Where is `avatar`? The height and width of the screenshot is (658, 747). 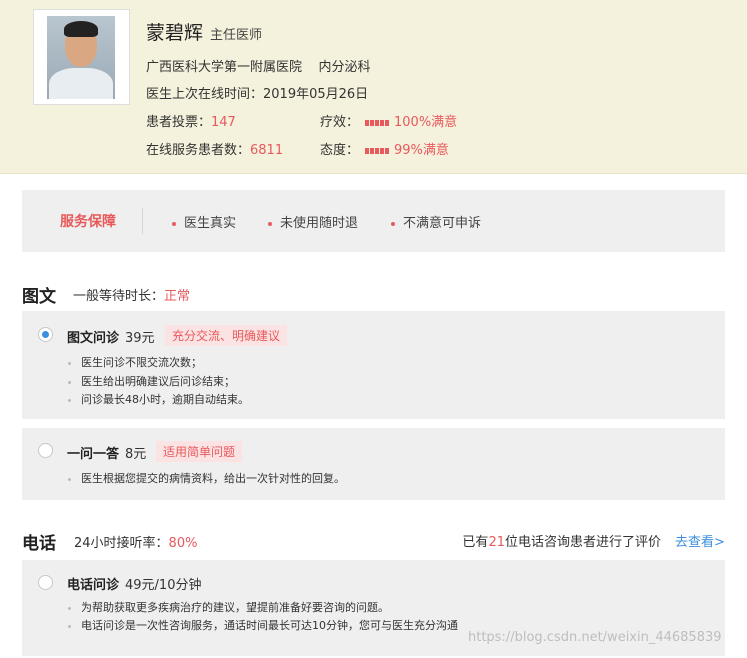 avatar is located at coordinates (81, 57).